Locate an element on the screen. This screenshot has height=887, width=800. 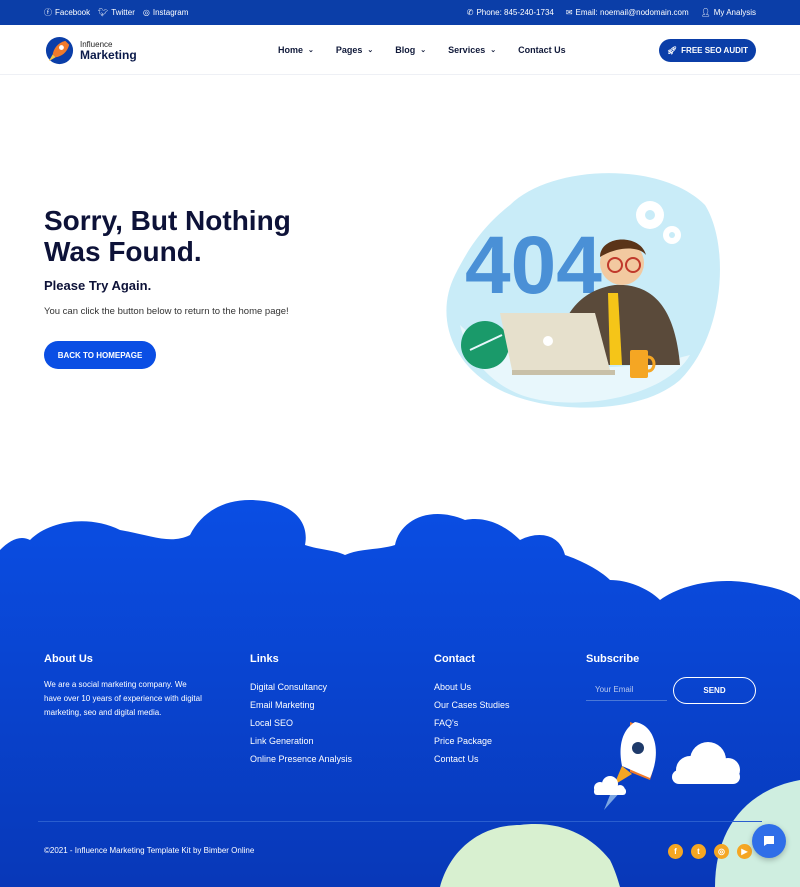
404-illustration: 404 is located at coordinates (583, 290).